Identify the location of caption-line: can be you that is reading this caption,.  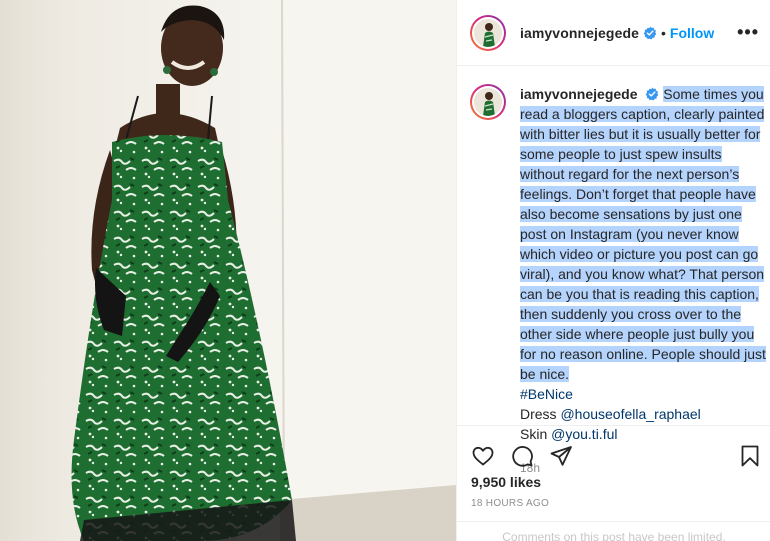
(639, 294).